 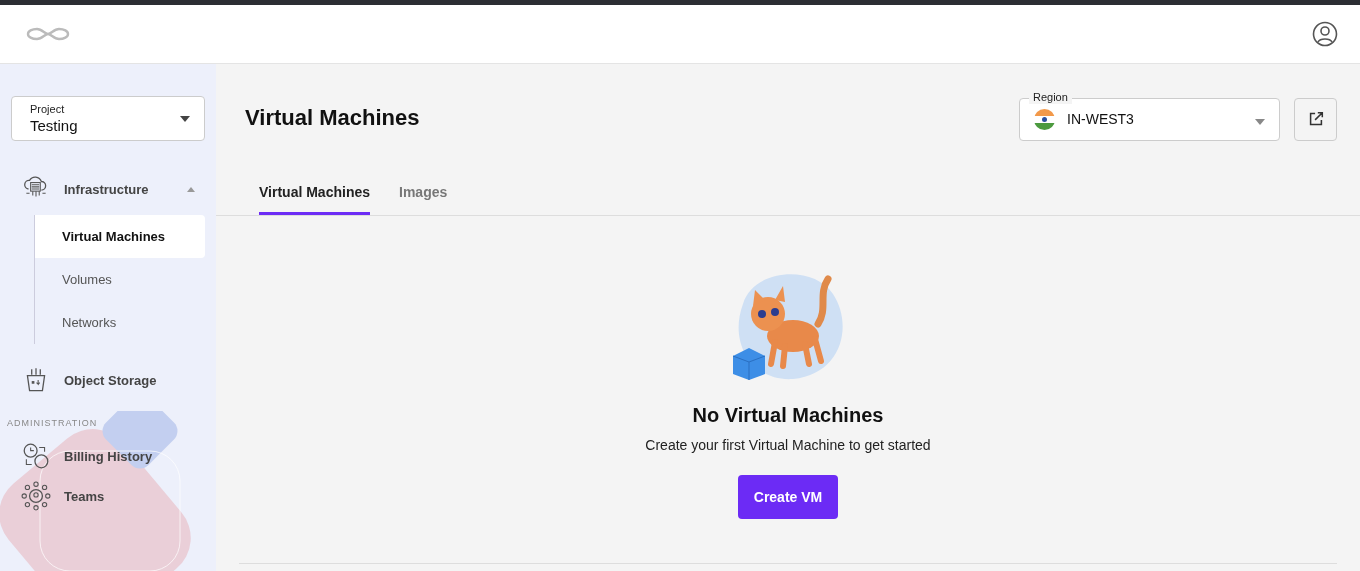 I want to click on clock-coin-icon, so click(x=36, y=456).